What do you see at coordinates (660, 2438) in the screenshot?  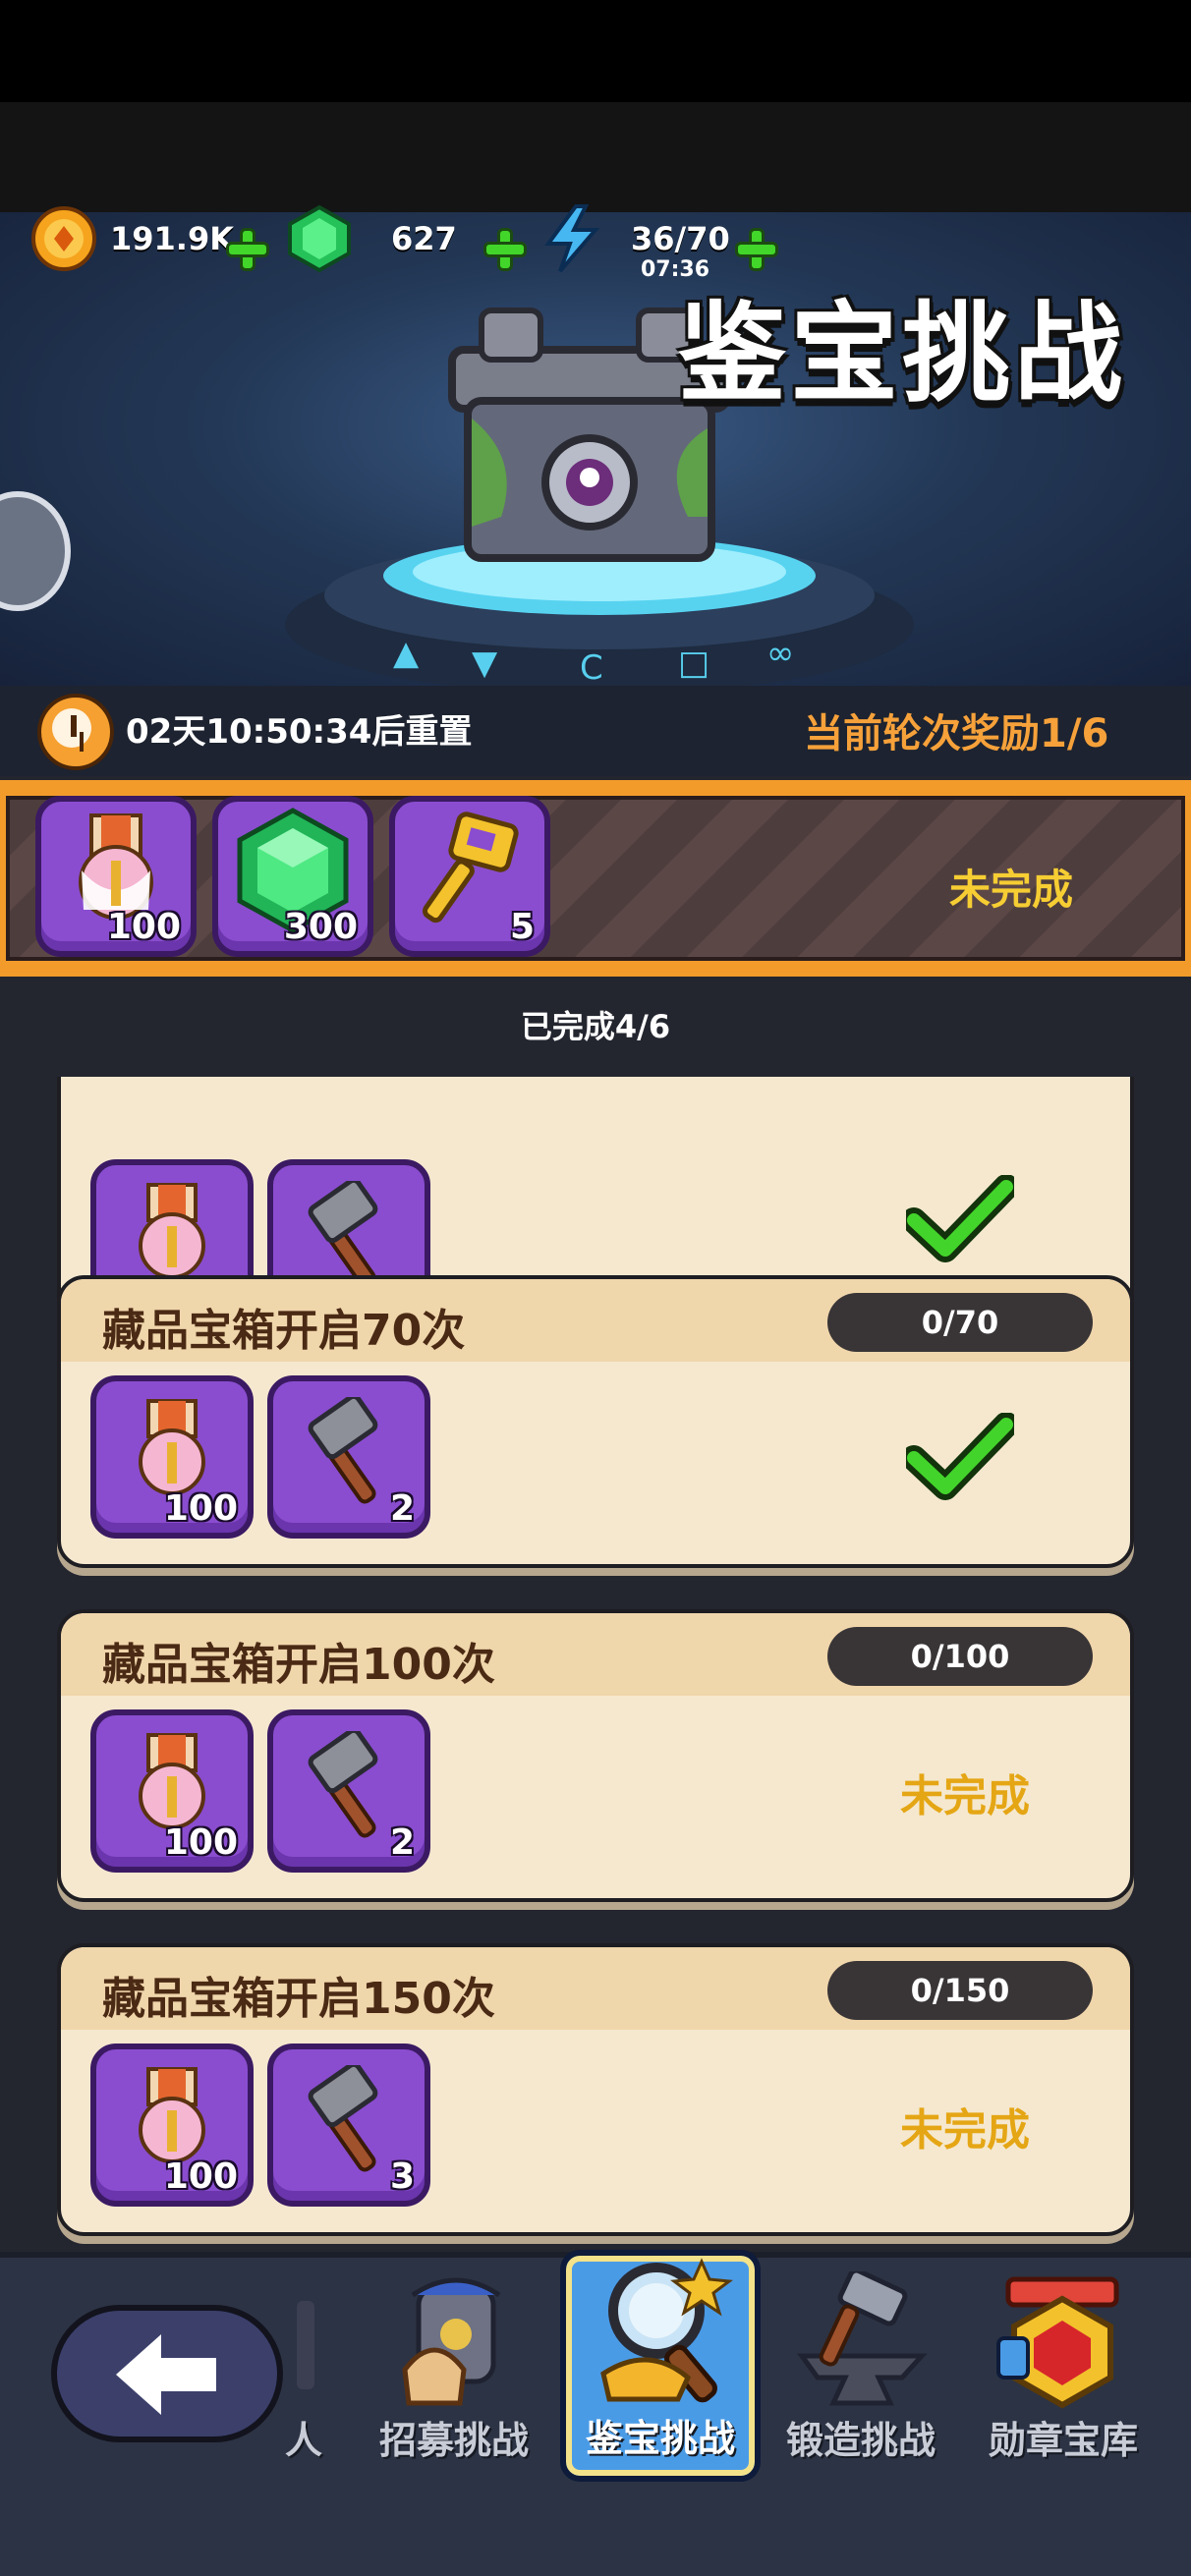 I see `nav-label: 鉴宝挑战` at bounding box center [660, 2438].